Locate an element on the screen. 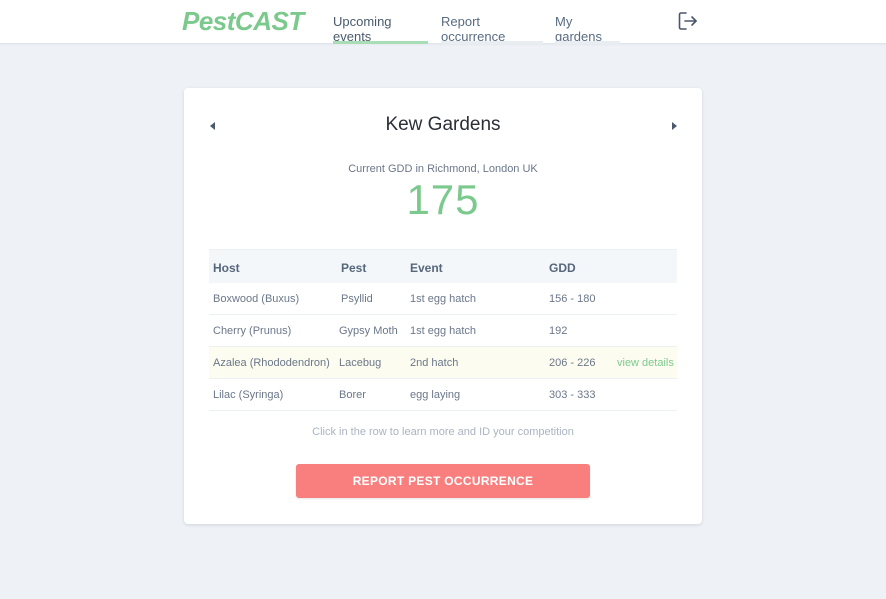 The image size is (886, 599). cell-host: Azalea (Rhododendron) is located at coordinates (271, 363).